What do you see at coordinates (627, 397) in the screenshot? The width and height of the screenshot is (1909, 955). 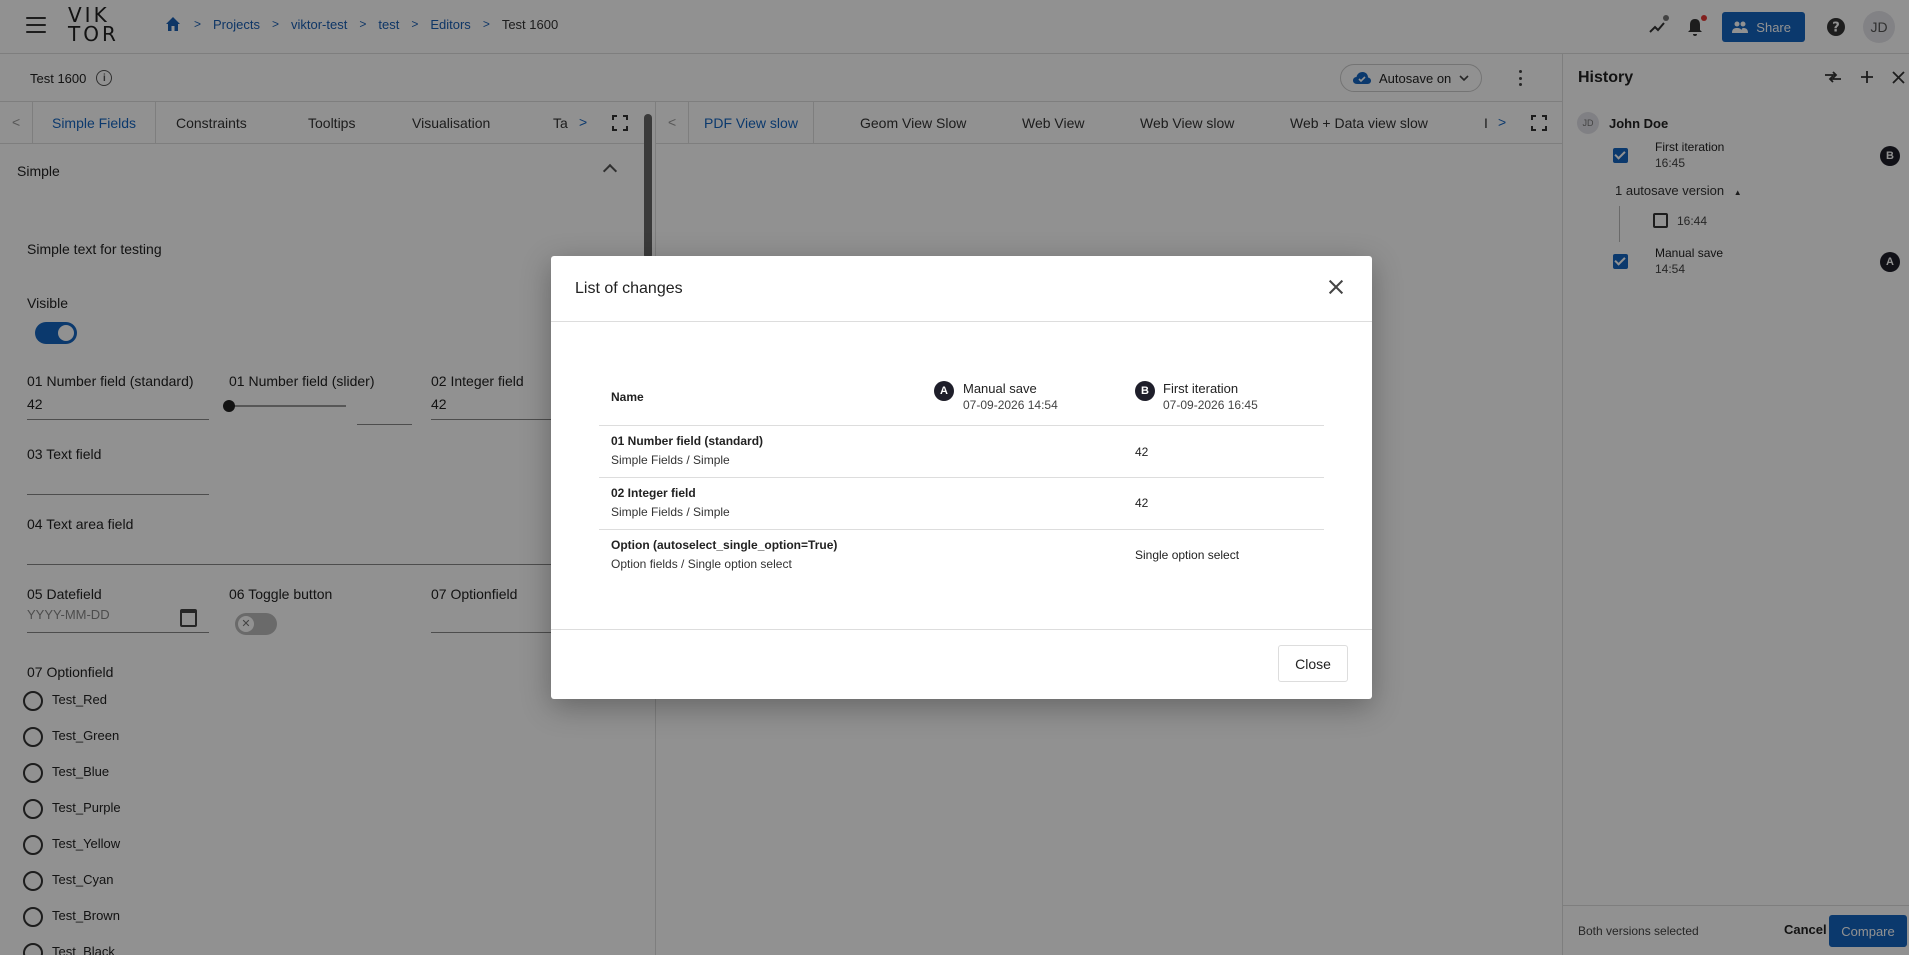 I see `column-header-name: Name` at bounding box center [627, 397].